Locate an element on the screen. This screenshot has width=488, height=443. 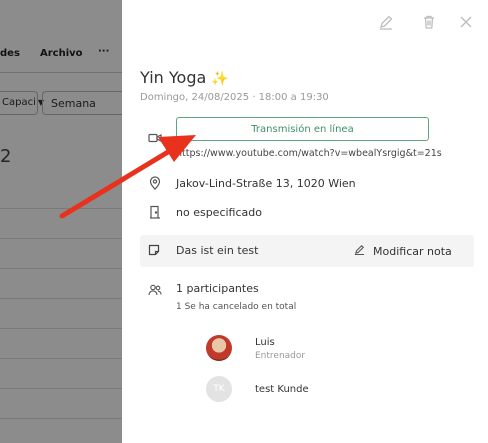
edit-note-button: Modificar nota is located at coordinates (403, 251).